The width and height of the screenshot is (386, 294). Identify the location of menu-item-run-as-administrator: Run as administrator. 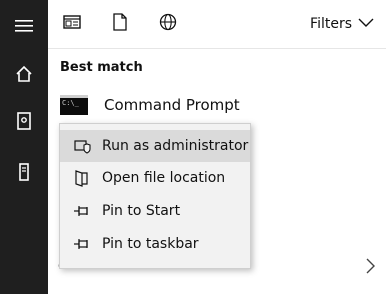
(155, 146).